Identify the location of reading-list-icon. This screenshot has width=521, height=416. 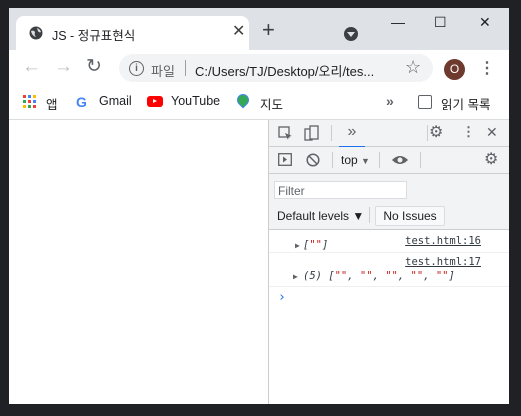
(425, 102).